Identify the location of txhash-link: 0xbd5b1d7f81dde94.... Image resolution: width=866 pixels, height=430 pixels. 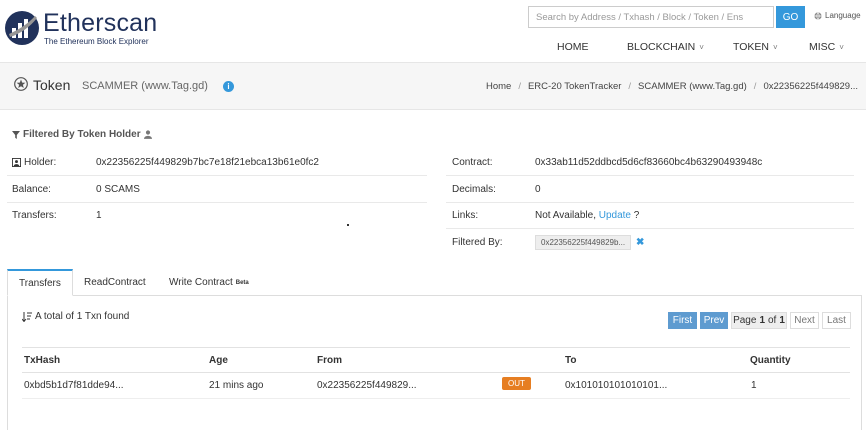
(74, 385).